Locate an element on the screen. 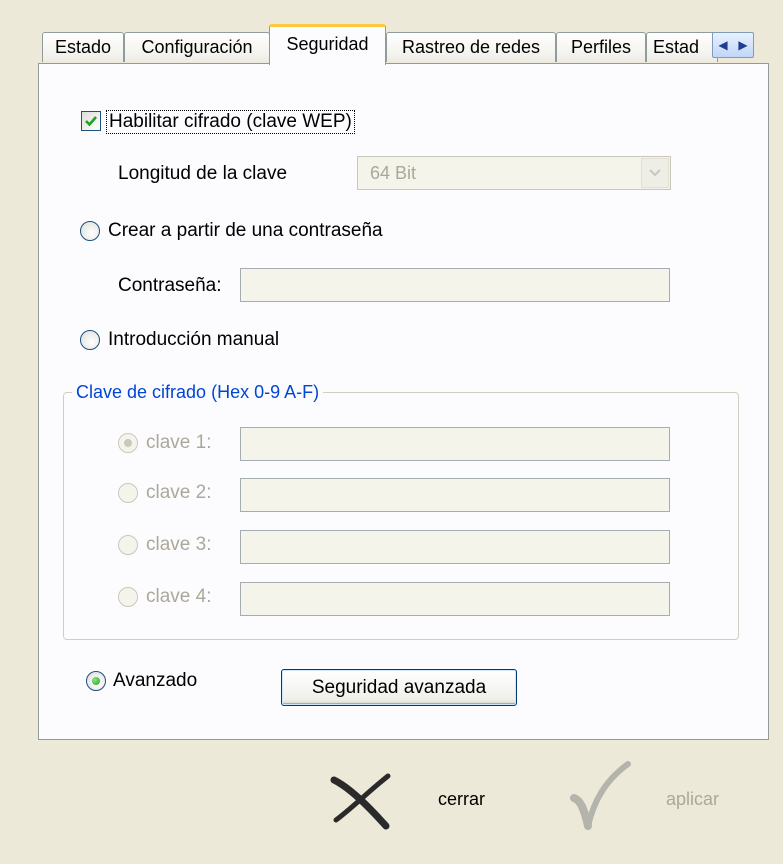 This screenshot has height=864, width=783. tab-estadisticas: Estad is located at coordinates (682, 47).